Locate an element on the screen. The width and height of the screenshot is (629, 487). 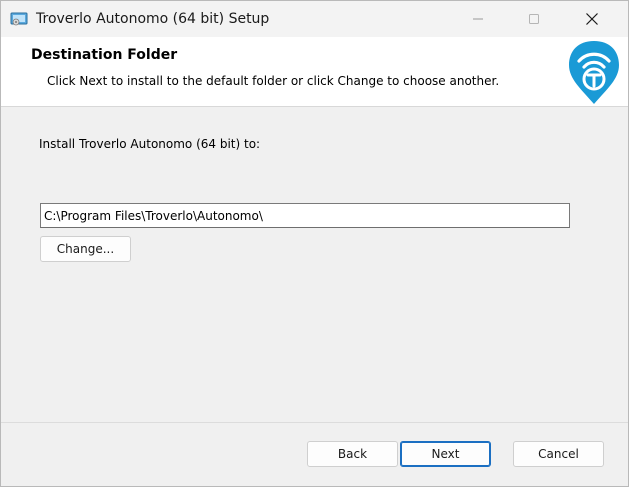
maximize-button is located at coordinates (534, 19).